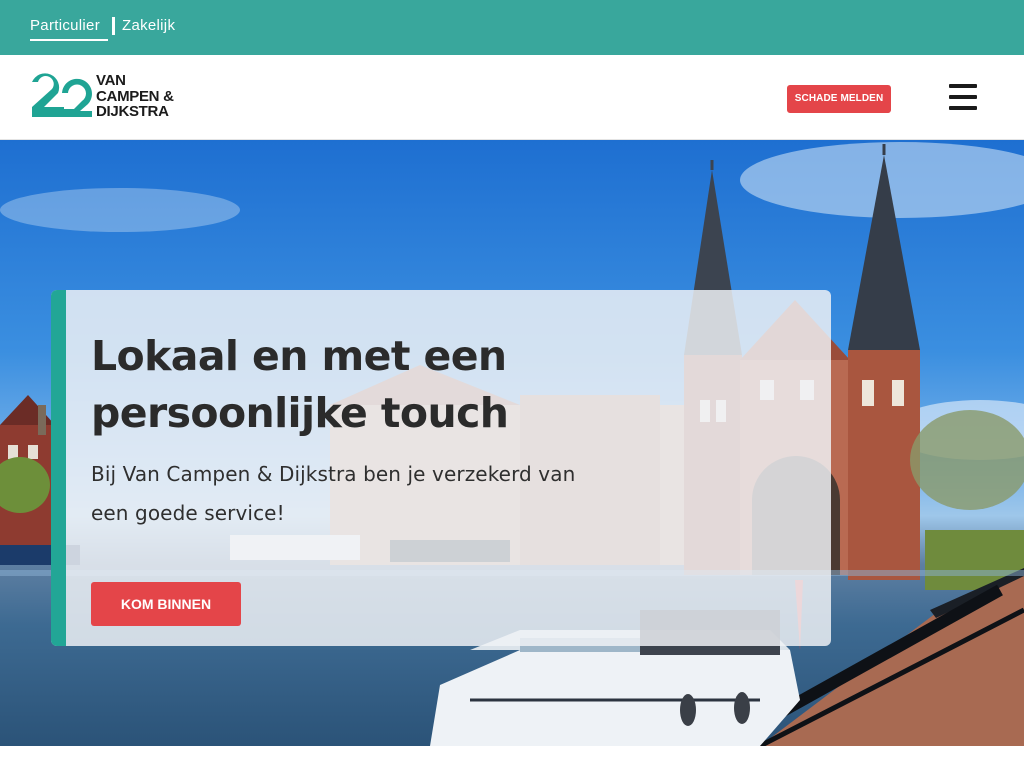  Describe the element at coordinates (839, 99) in the screenshot. I see `report-damage-button: SCHADE MELDEN` at that location.